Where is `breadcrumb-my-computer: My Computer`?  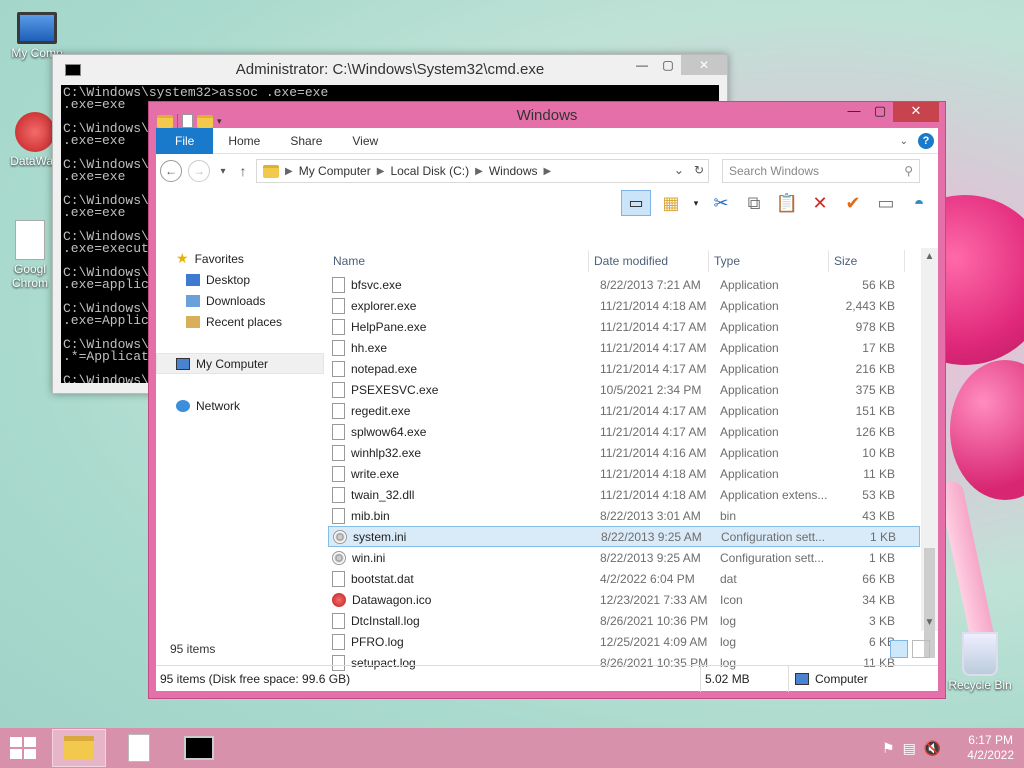 breadcrumb-my-computer: My Computer is located at coordinates (335, 171).